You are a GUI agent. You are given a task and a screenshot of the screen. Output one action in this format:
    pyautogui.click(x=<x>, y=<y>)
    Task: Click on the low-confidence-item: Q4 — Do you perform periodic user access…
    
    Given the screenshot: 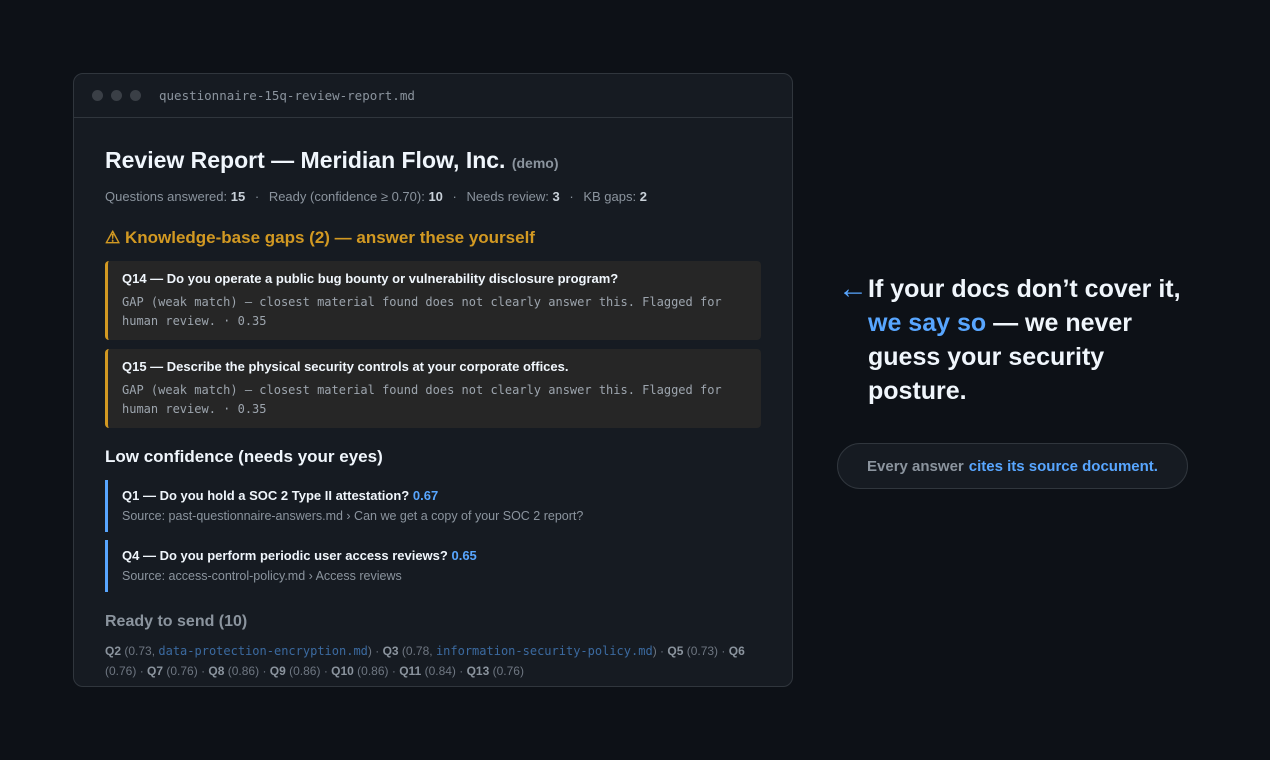 What is the action you would take?
    pyautogui.click(x=433, y=566)
    